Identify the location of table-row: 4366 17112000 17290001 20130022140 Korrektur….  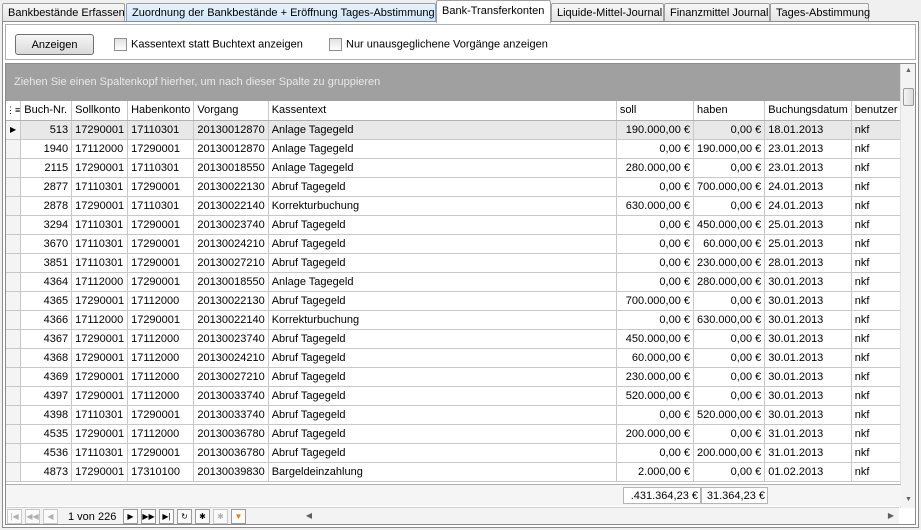
(460, 320).